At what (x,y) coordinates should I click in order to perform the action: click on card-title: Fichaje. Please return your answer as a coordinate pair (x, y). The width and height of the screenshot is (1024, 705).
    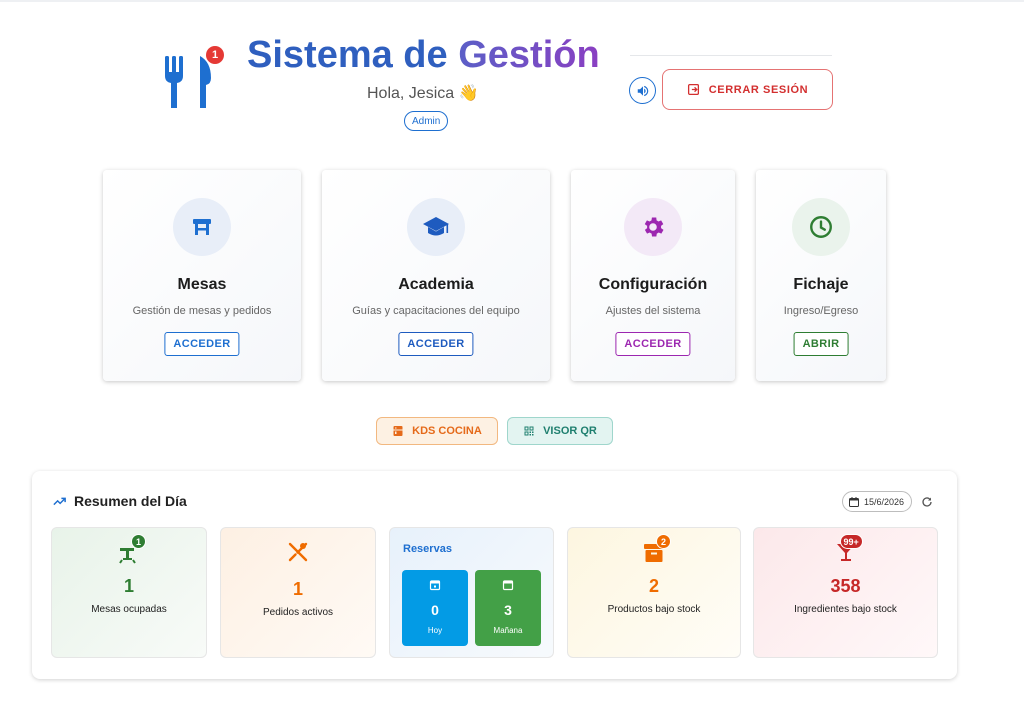
    Looking at the image, I should click on (821, 284).